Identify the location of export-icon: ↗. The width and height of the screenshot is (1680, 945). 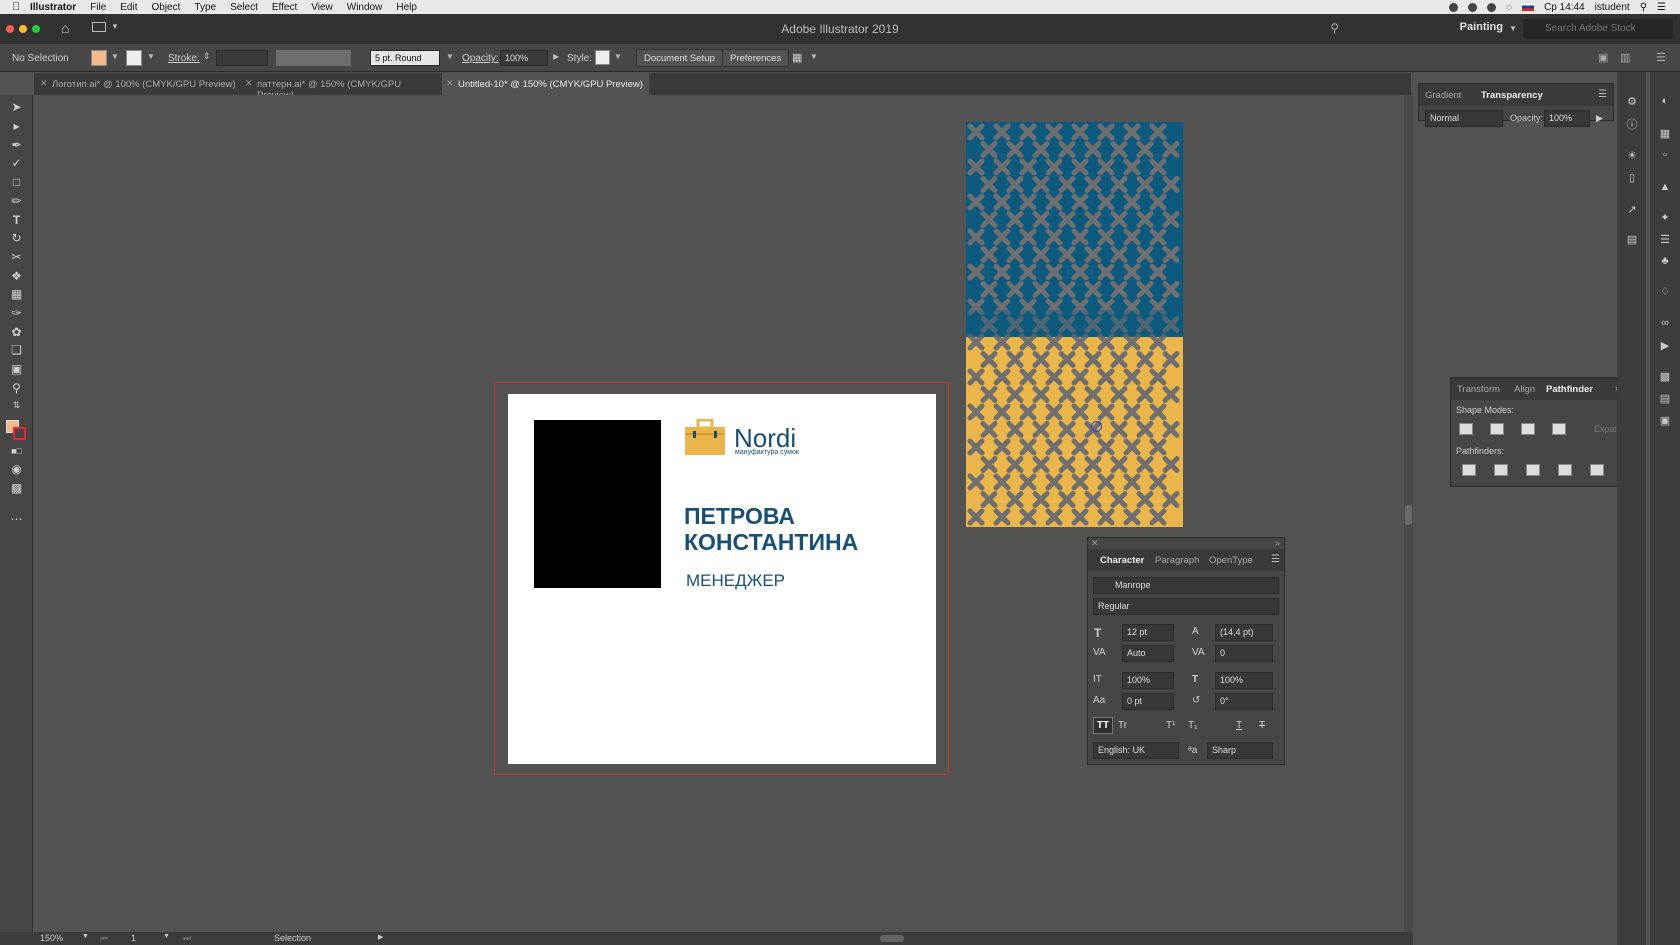
(1632, 209).